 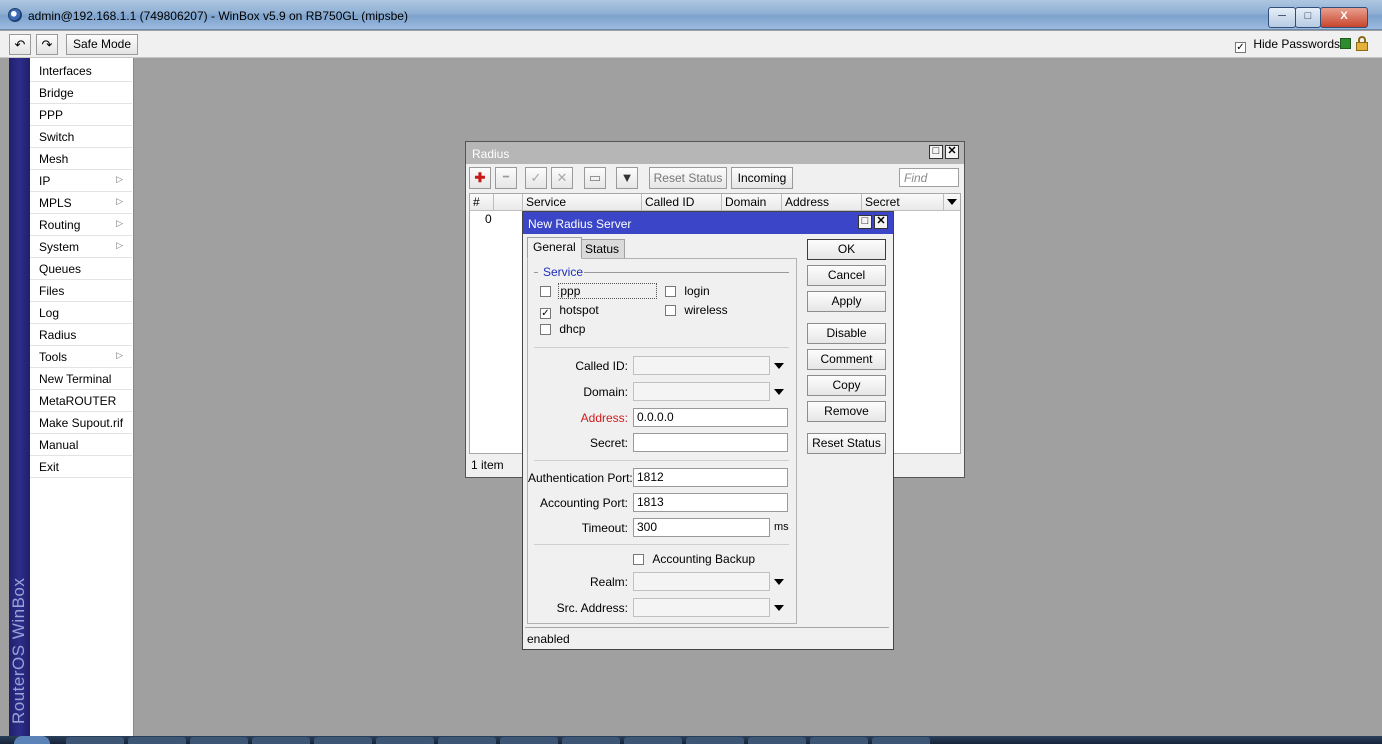 What do you see at coordinates (81, 181) in the screenshot?
I see `sidebar-item-ip: IP ▷` at bounding box center [81, 181].